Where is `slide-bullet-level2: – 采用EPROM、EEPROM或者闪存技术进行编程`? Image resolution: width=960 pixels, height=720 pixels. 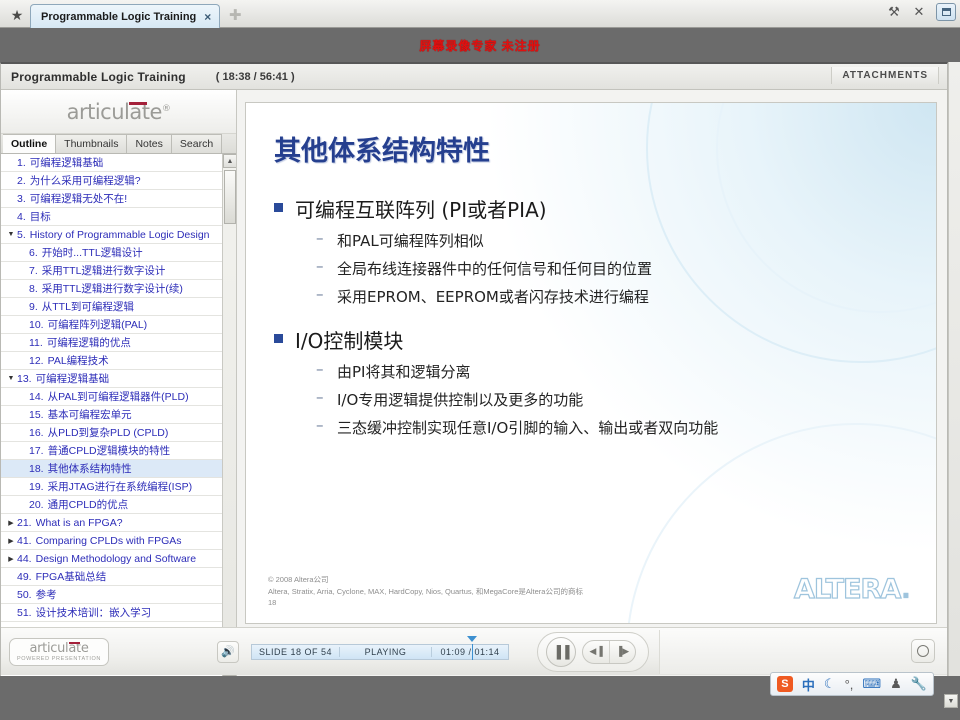
slide-bullet-level2: – 采用EPROM、EEPROM或者闪存技术进行编程 is located at coordinates (613, 296).